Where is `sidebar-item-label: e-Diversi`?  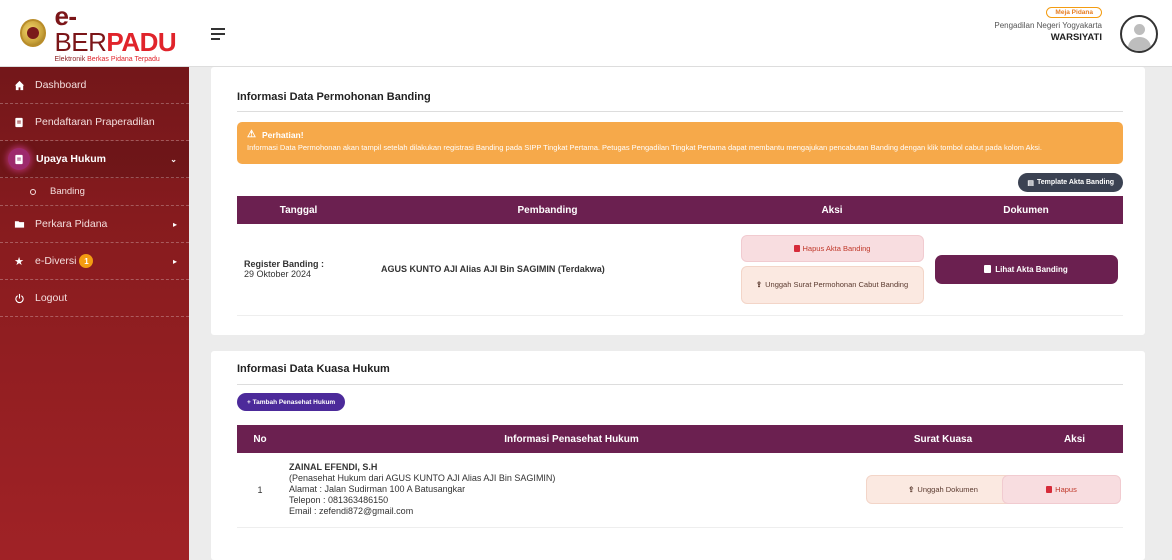
sidebar-item-label: e-Diversi is located at coordinates (56, 261).